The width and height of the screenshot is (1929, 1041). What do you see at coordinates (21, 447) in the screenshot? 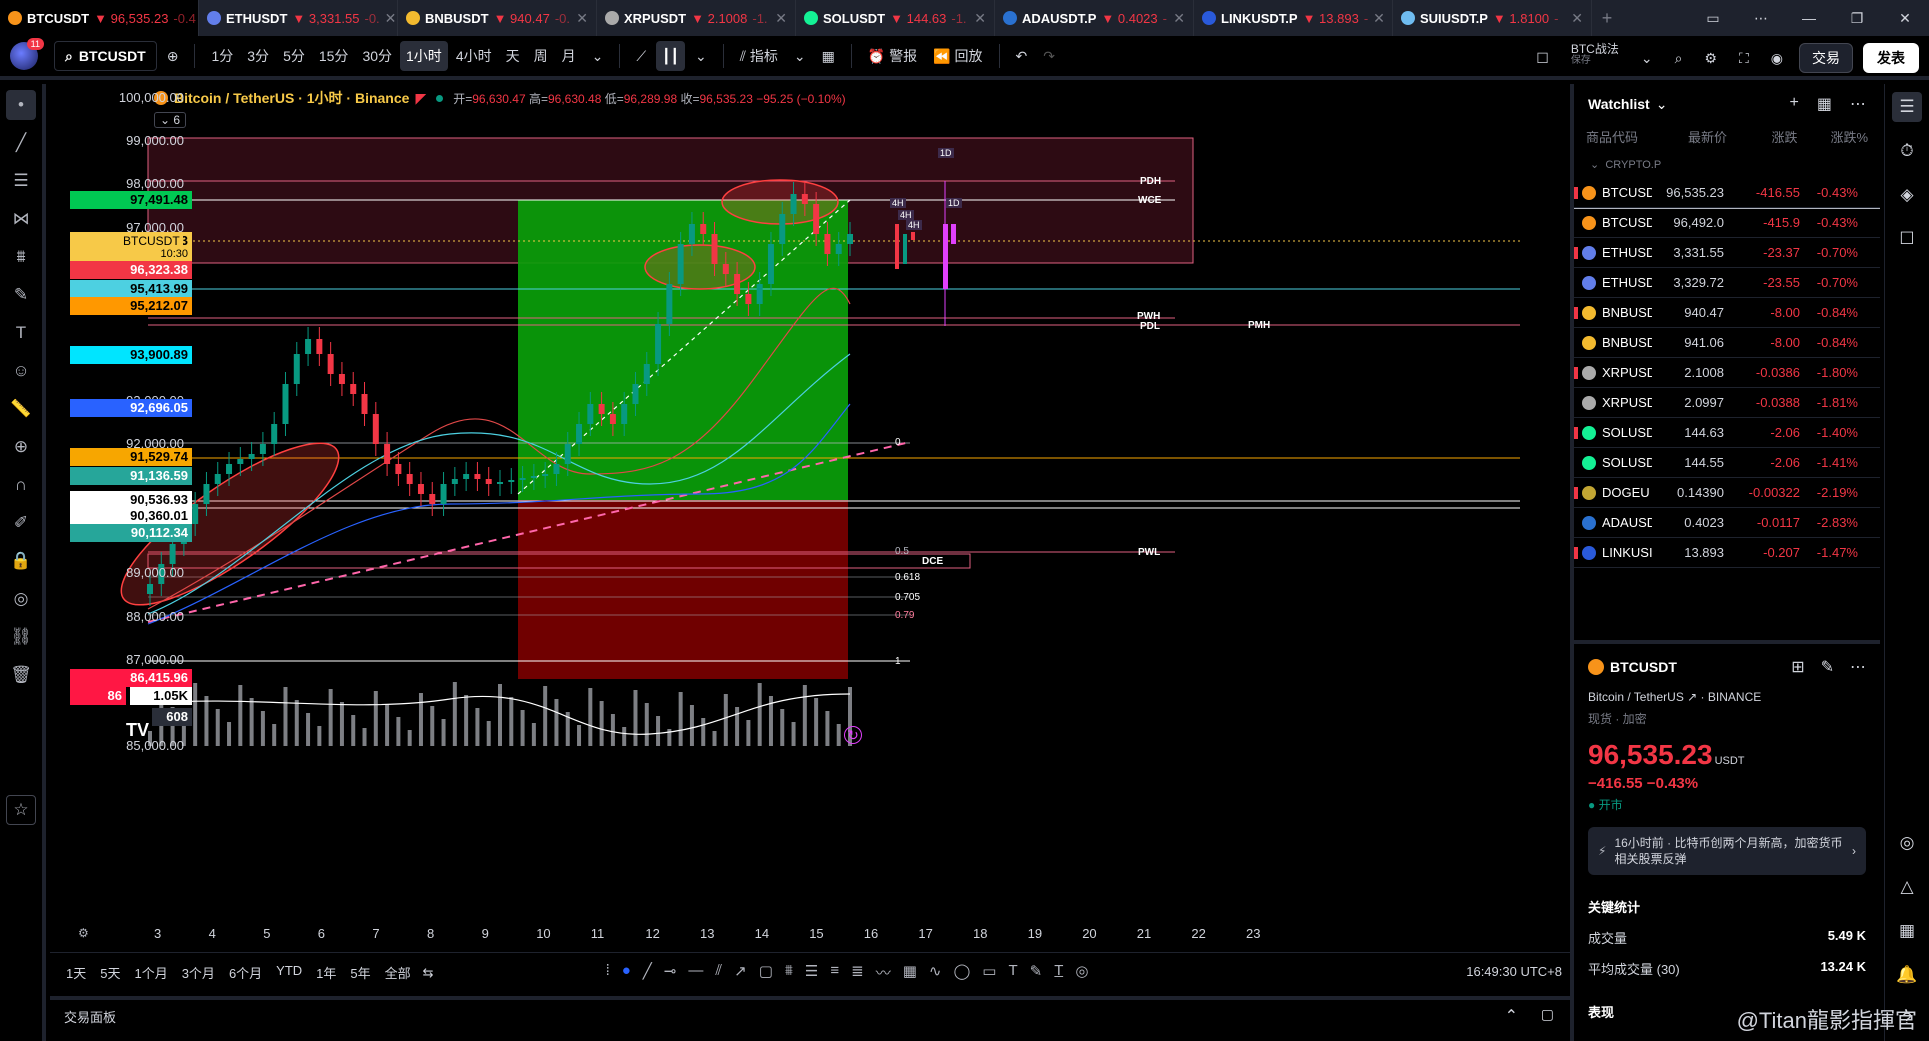
I see `zoom-icon: ⊕` at bounding box center [21, 447].